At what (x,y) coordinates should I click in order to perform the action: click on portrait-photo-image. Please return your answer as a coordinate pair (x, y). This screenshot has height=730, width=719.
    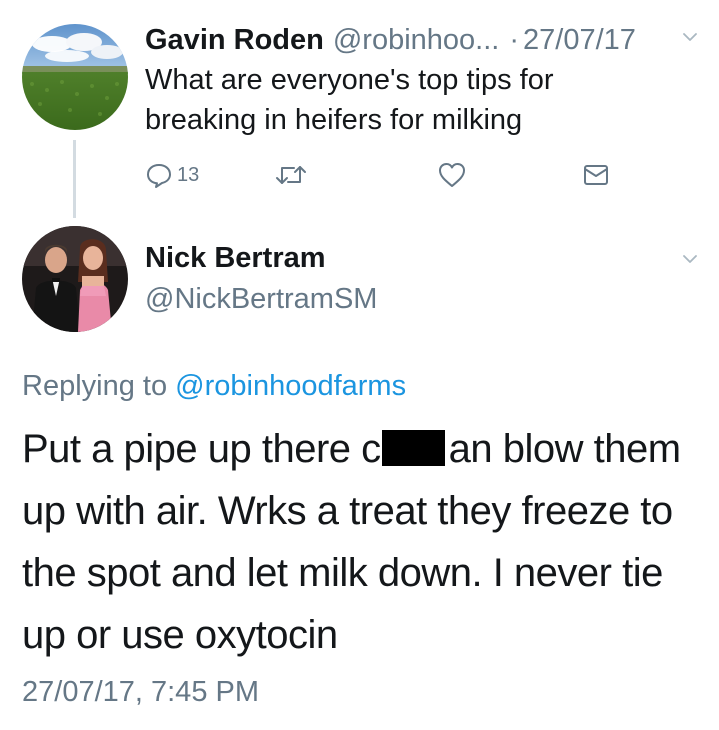
    Looking at the image, I should click on (75, 279).